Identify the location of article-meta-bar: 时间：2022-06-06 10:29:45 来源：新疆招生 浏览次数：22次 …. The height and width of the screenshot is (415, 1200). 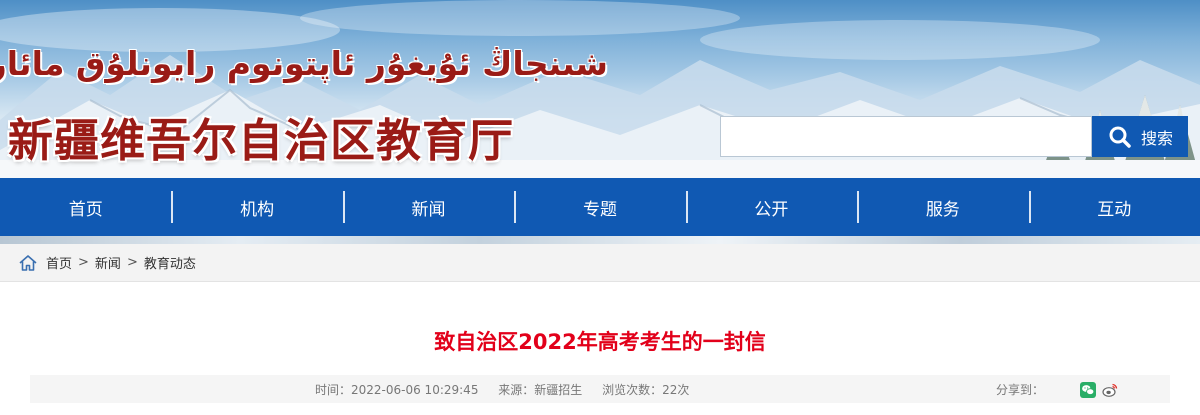
(600, 389).